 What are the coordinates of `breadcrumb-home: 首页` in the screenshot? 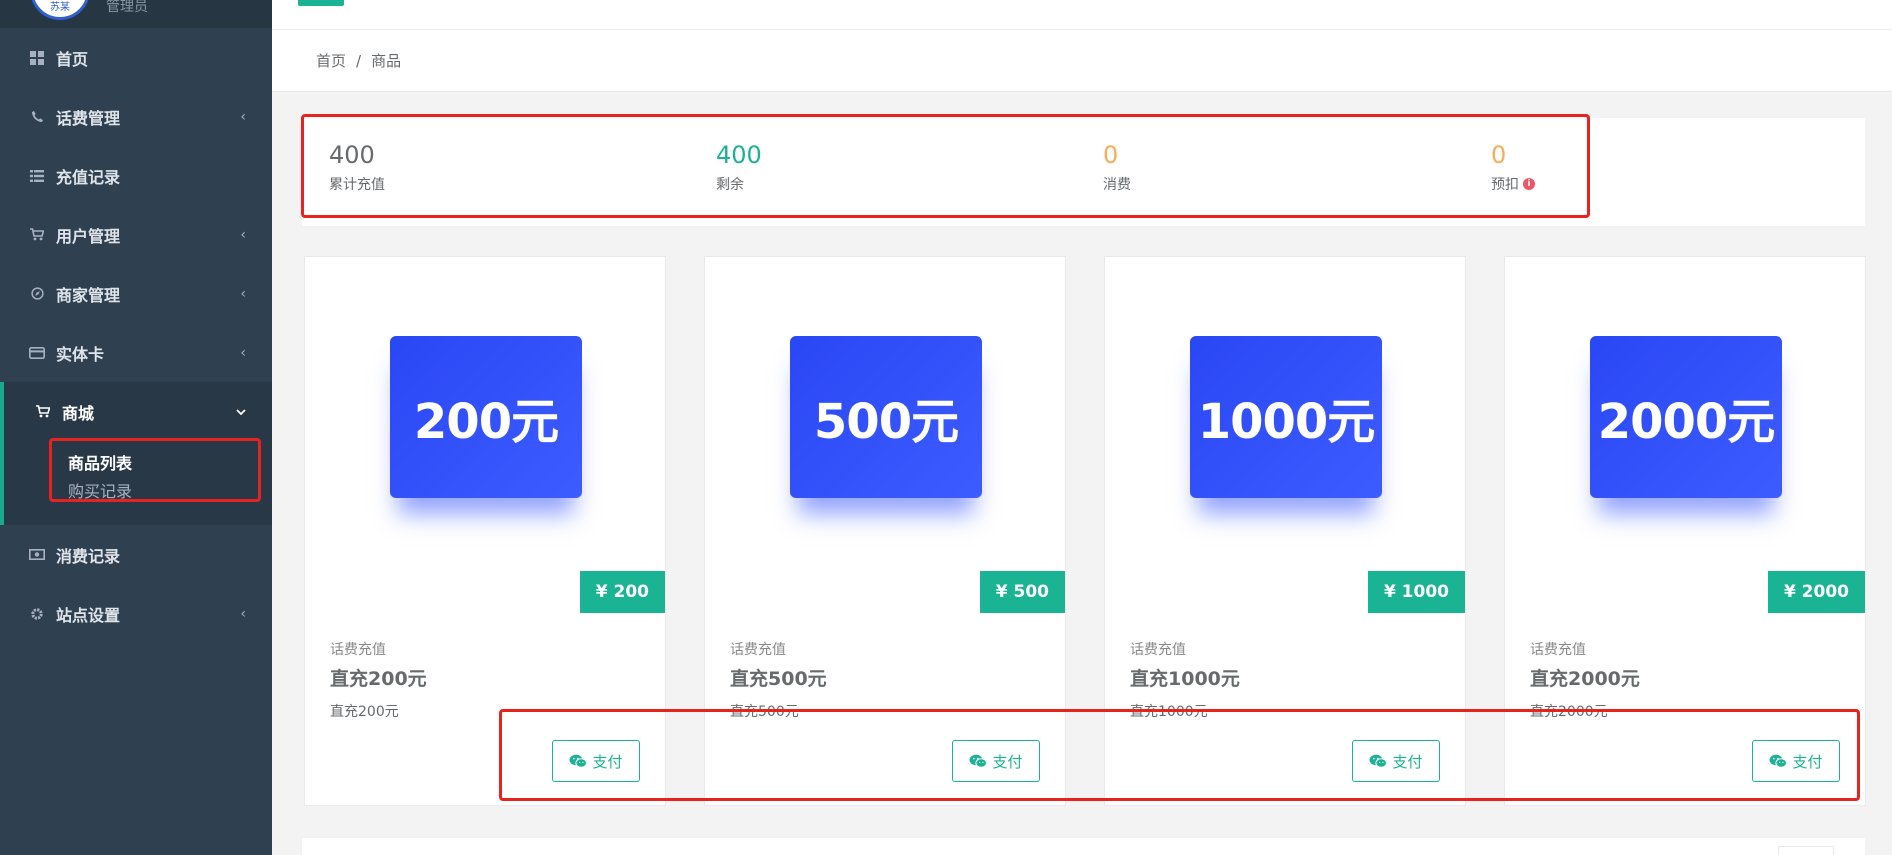 It's located at (331, 60).